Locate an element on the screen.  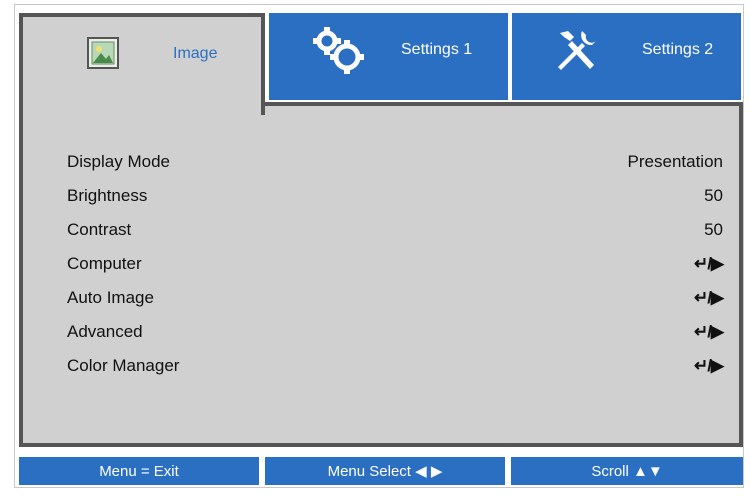
menu-item-contrast: Contrast 50 is located at coordinates (395, 230).